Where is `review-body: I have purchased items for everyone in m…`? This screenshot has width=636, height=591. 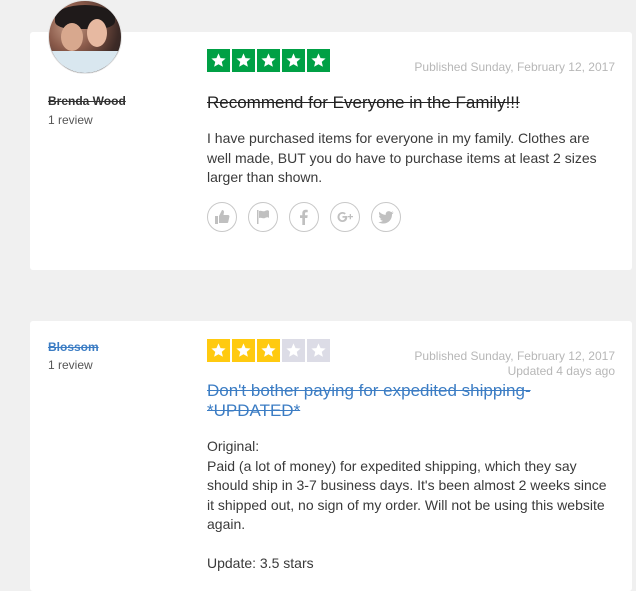
review-body: I have purchased items for everyone in m… is located at coordinates (402, 157).